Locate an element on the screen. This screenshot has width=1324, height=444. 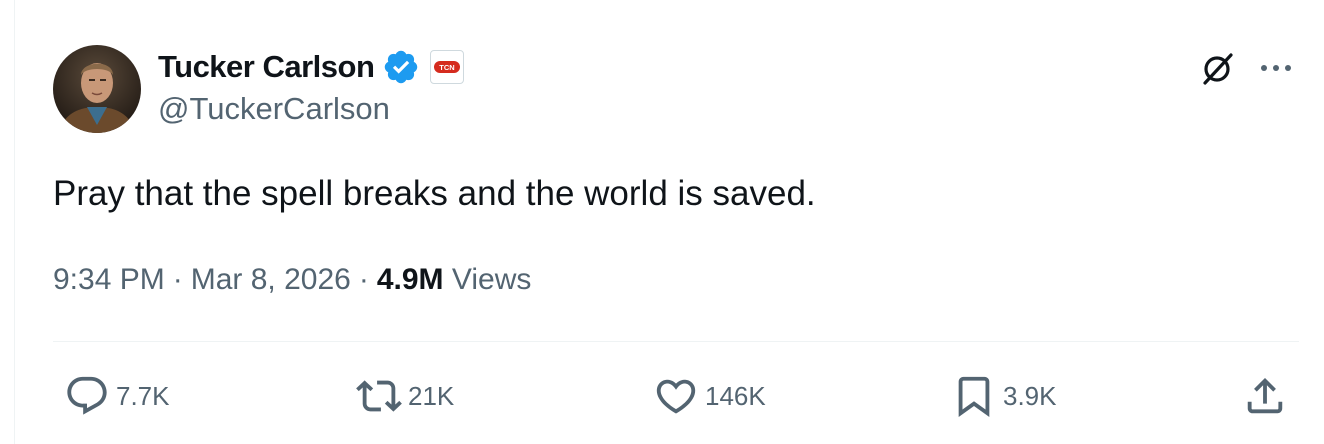
grok-icon is located at coordinates (1218, 69).